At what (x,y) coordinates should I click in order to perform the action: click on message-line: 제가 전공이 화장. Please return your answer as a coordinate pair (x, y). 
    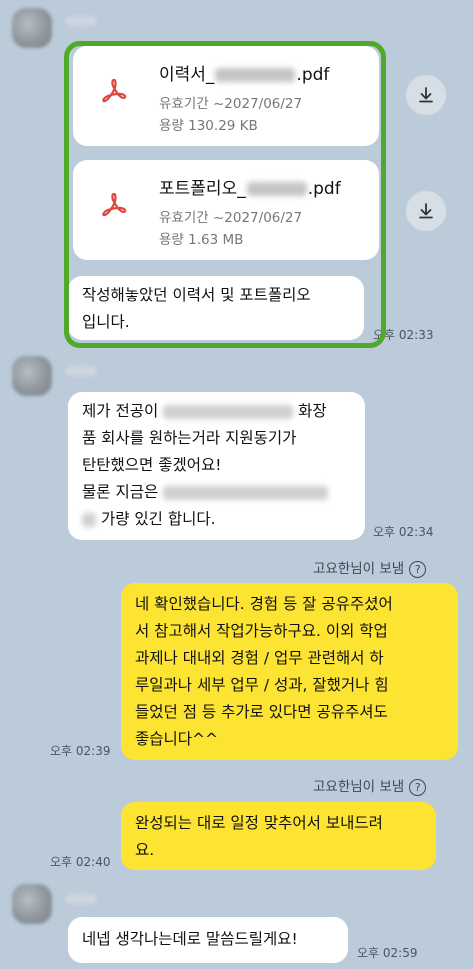
    Looking at the image, I should click on (204, 411).